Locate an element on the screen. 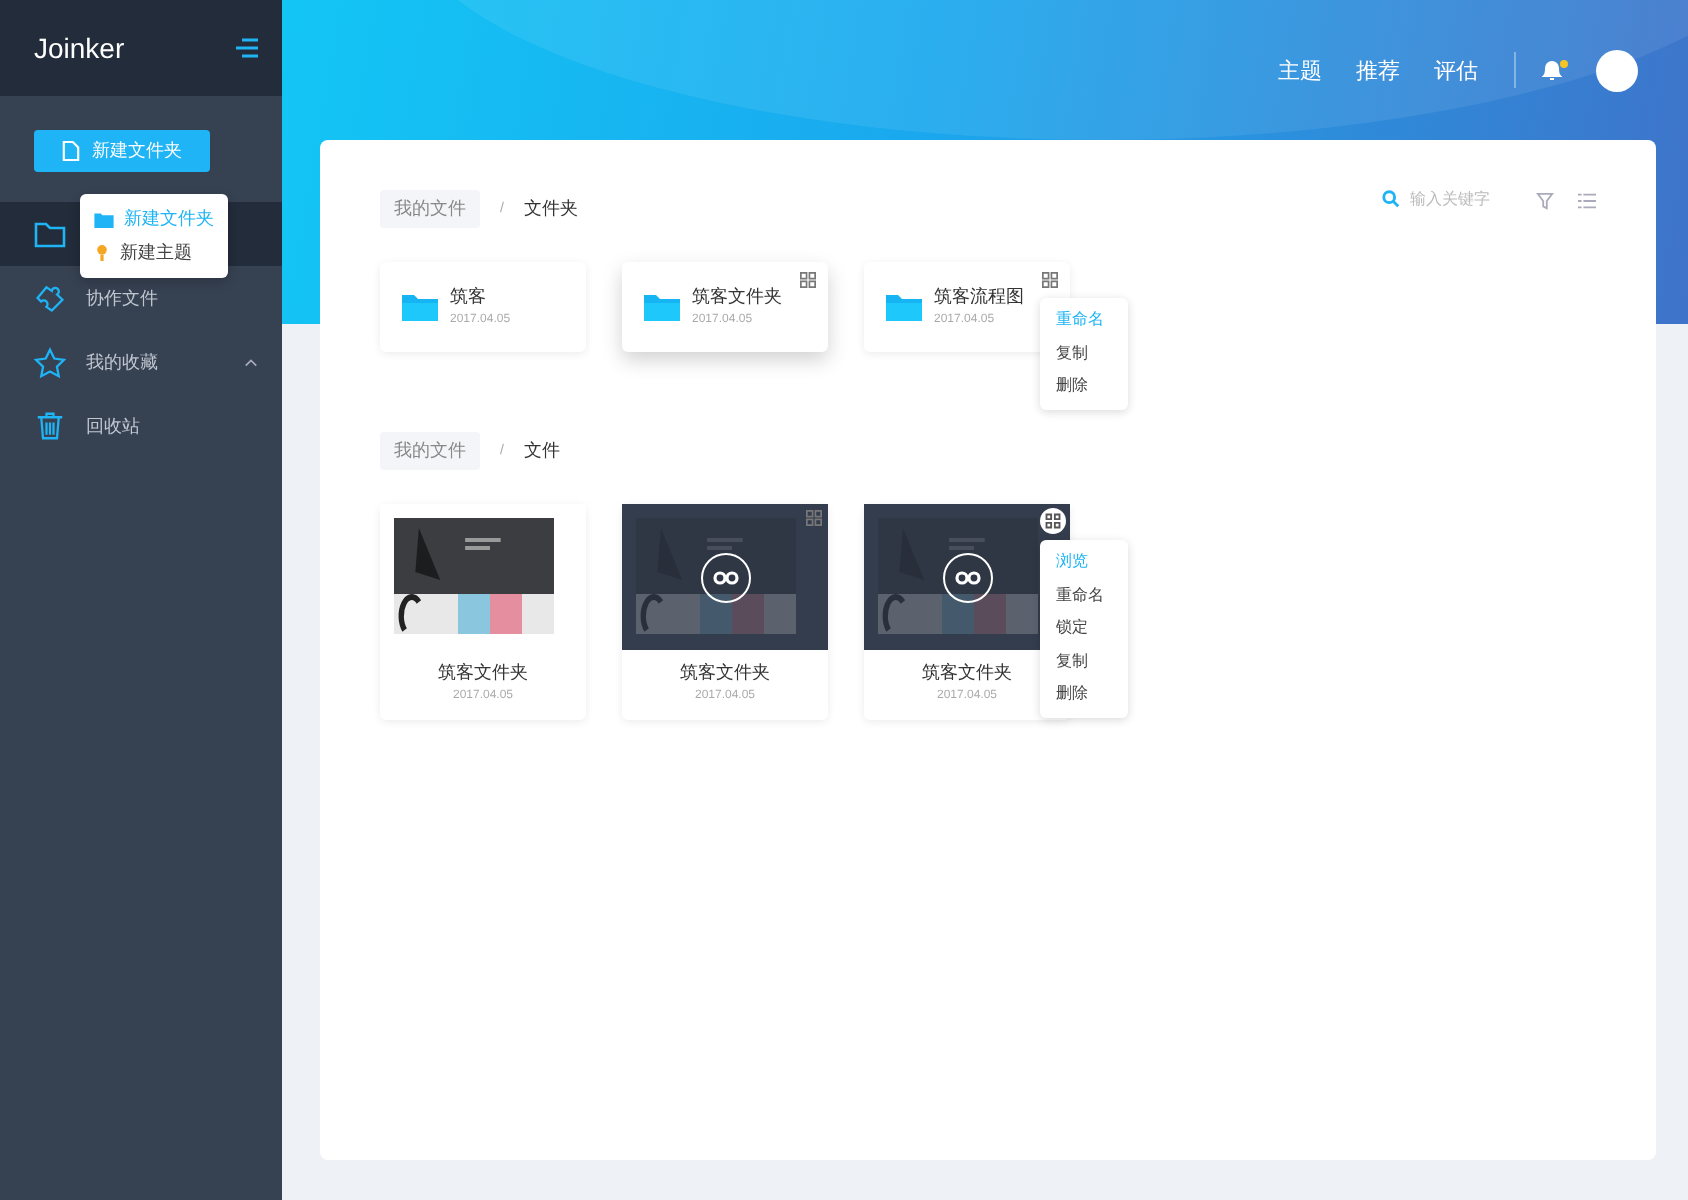 The height and width of the screenshot is (1200, 1688). breadcrumb-item: 文件夹 is located at coordinates (550, 209).